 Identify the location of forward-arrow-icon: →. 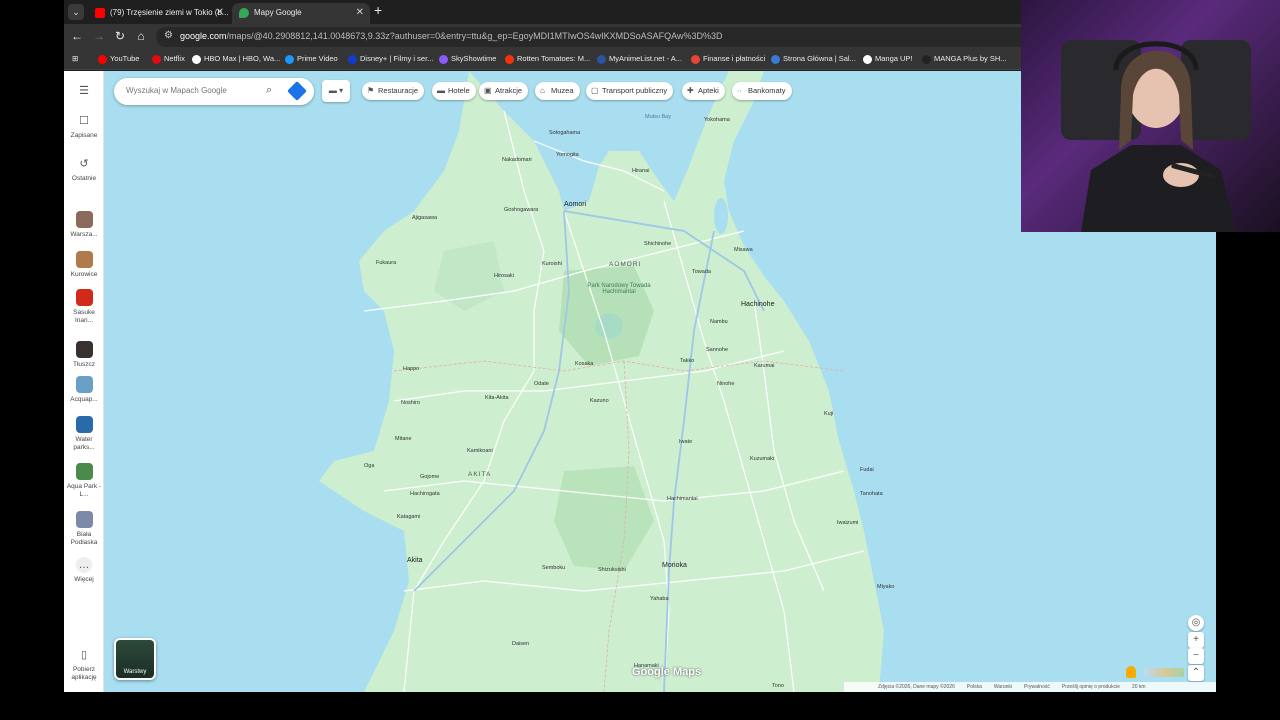
(99, 36).